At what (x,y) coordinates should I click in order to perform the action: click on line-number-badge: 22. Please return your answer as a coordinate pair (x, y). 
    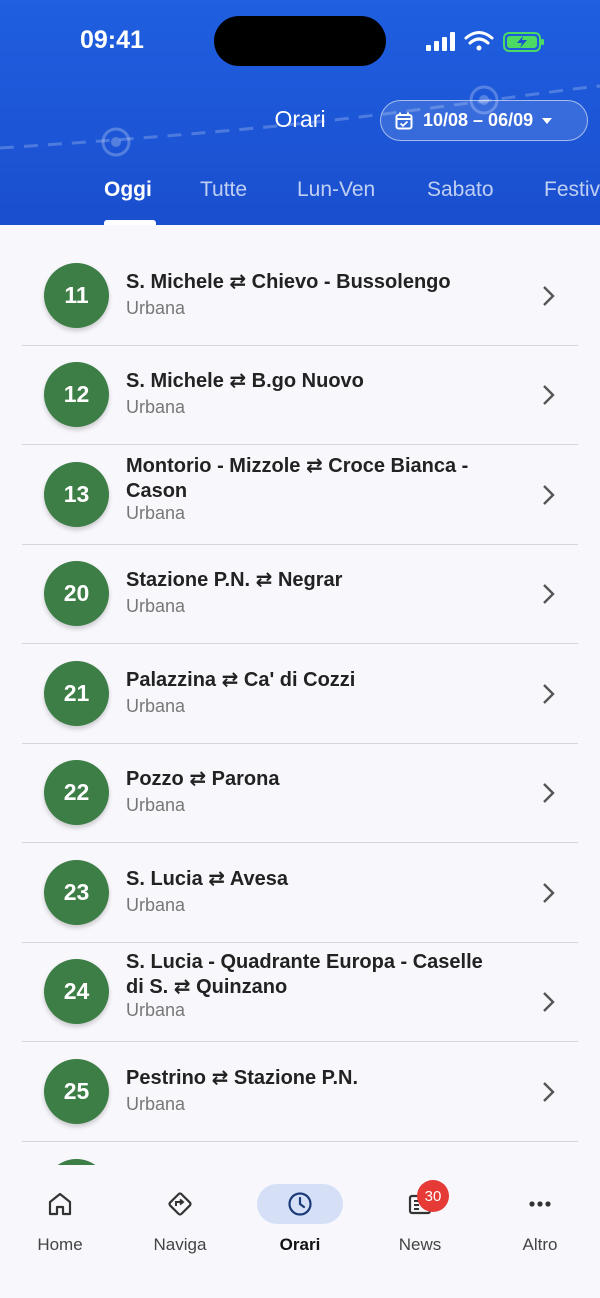
    Looking at the image, I should click on (76, 792).